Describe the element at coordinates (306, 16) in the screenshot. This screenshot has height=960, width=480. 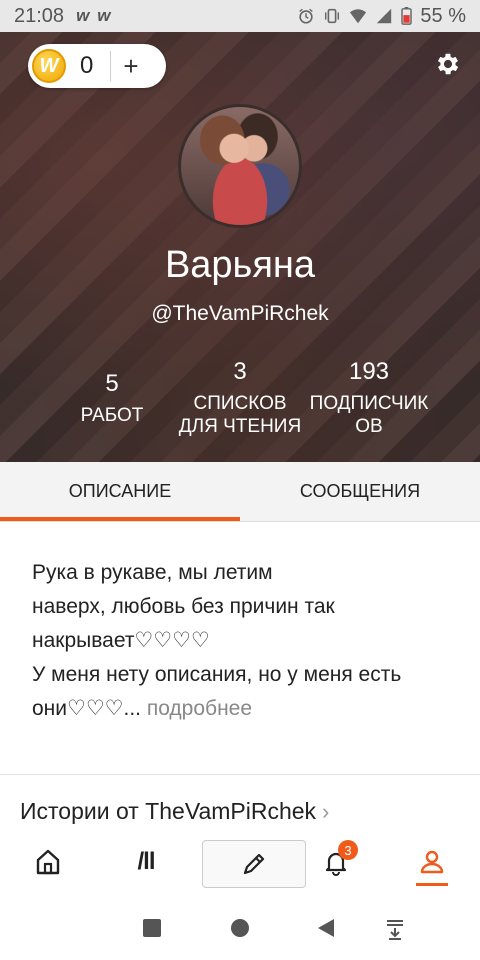
I see `alarm-icon` at that location.